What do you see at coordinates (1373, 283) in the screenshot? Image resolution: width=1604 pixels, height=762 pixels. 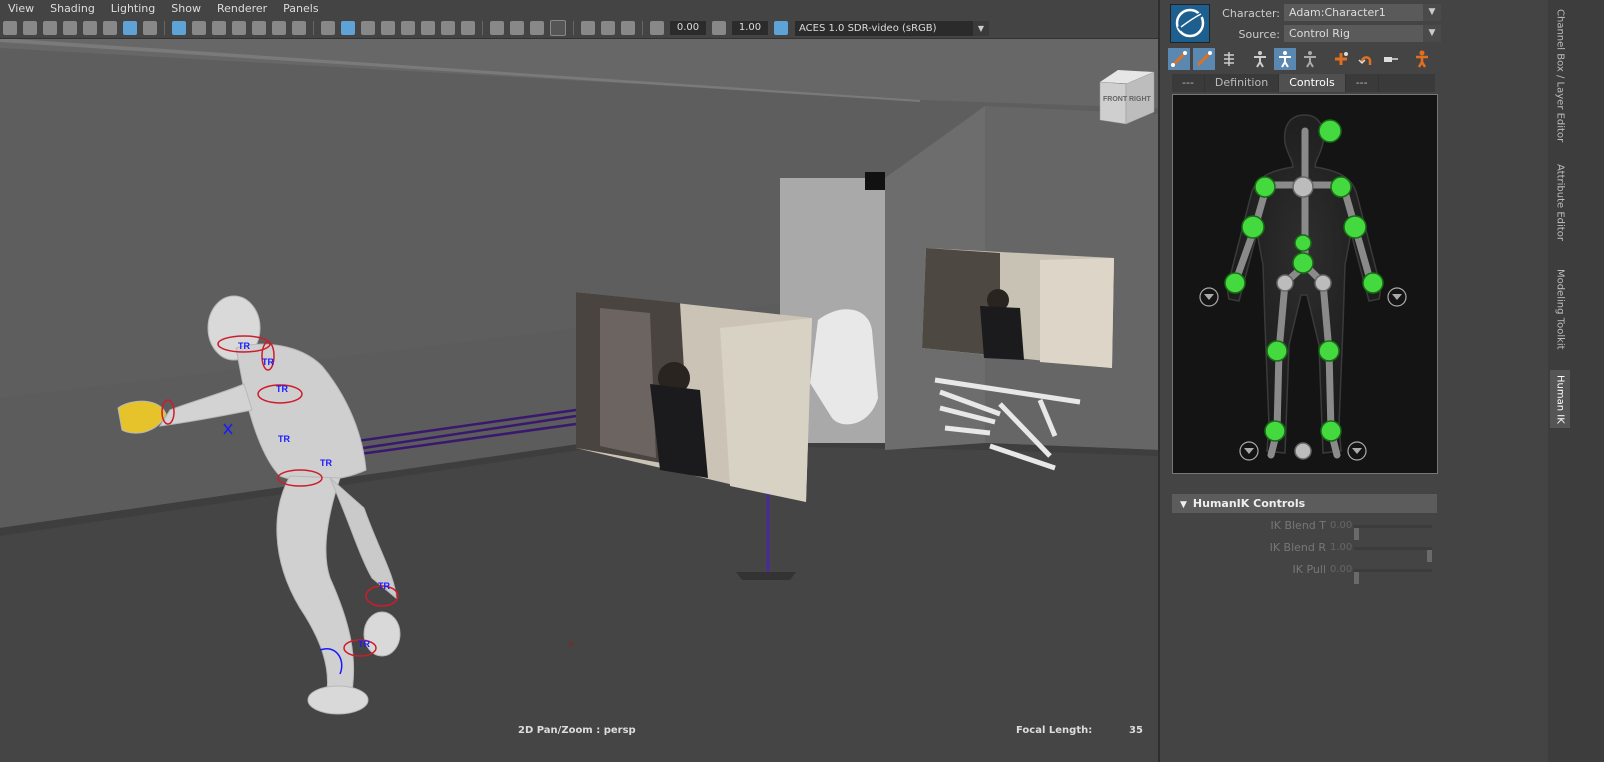 I see `effector-right-wrist` at bounding box center [1373, 283].